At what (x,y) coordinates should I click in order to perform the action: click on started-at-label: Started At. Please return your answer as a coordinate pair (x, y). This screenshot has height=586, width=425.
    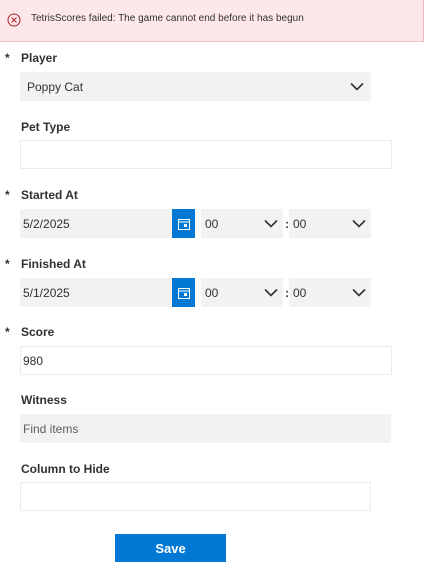
    Looking at the image, I should click on (49, 195).